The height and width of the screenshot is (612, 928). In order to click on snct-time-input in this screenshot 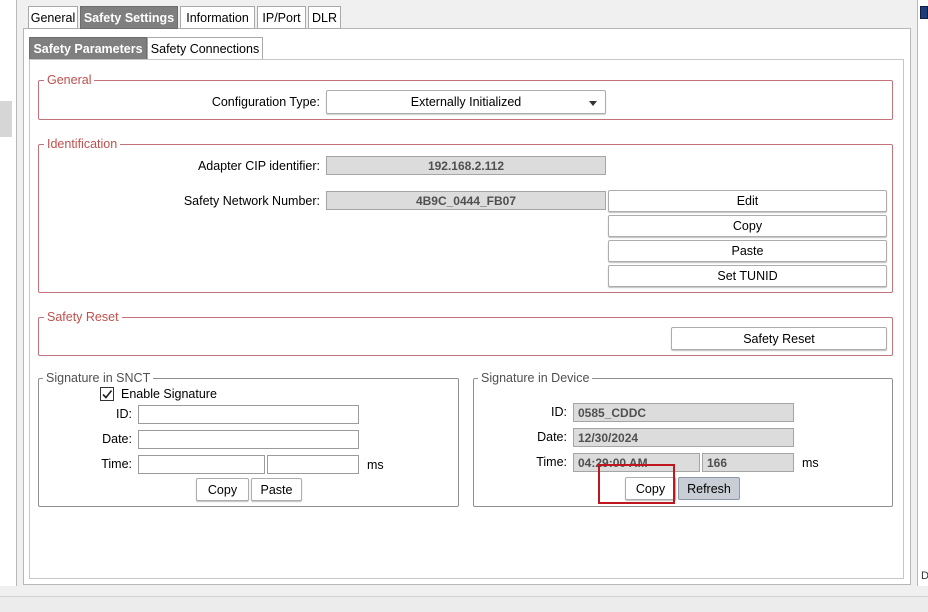, I will do `click(201, 464)`.